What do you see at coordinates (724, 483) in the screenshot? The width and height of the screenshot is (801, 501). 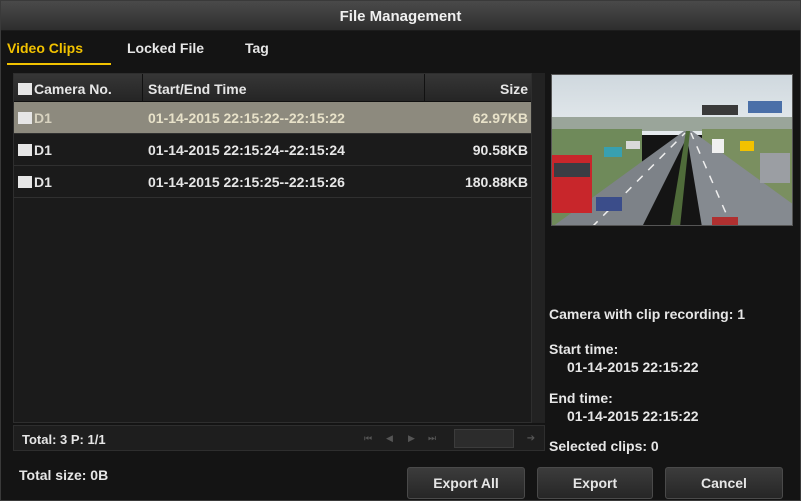 I see `cancel-button: Cancel` at bounding box center [724, 483].